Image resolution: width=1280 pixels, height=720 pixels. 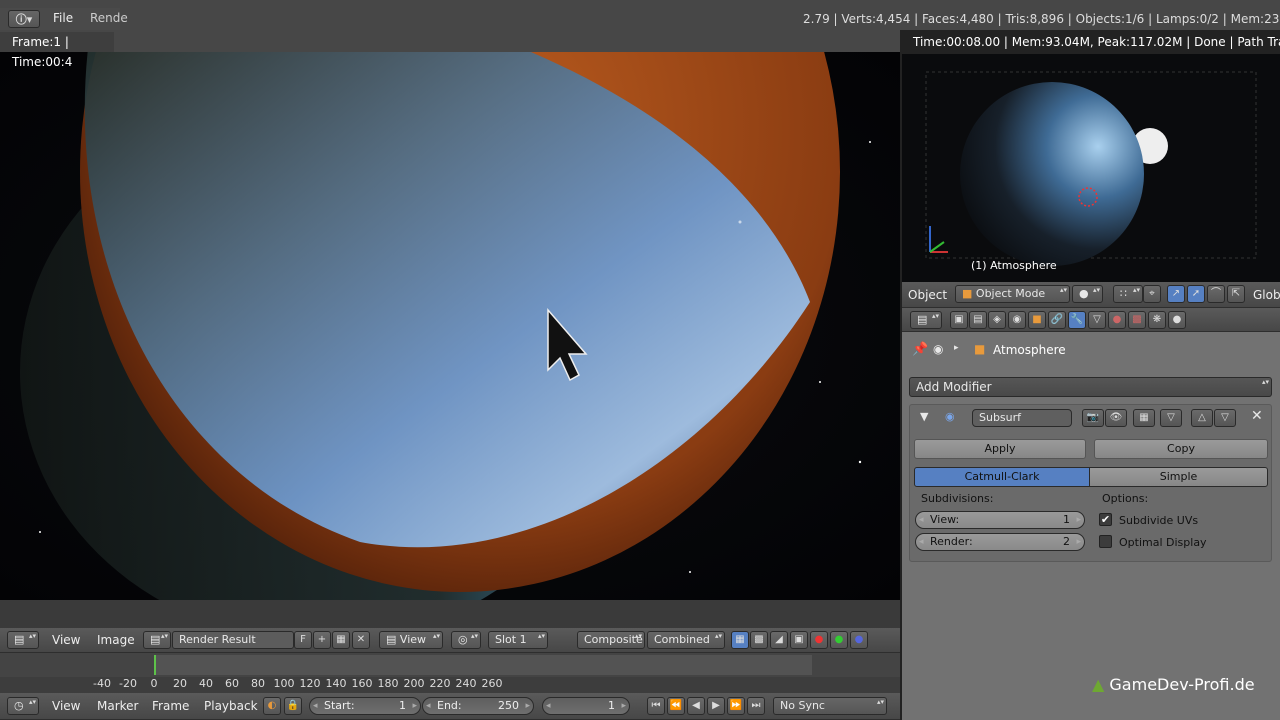 What do you see at coordinates (1105, 541) in the screenshot?
I see `optimal-display-checkbox` at bounding box center [1105, 541].